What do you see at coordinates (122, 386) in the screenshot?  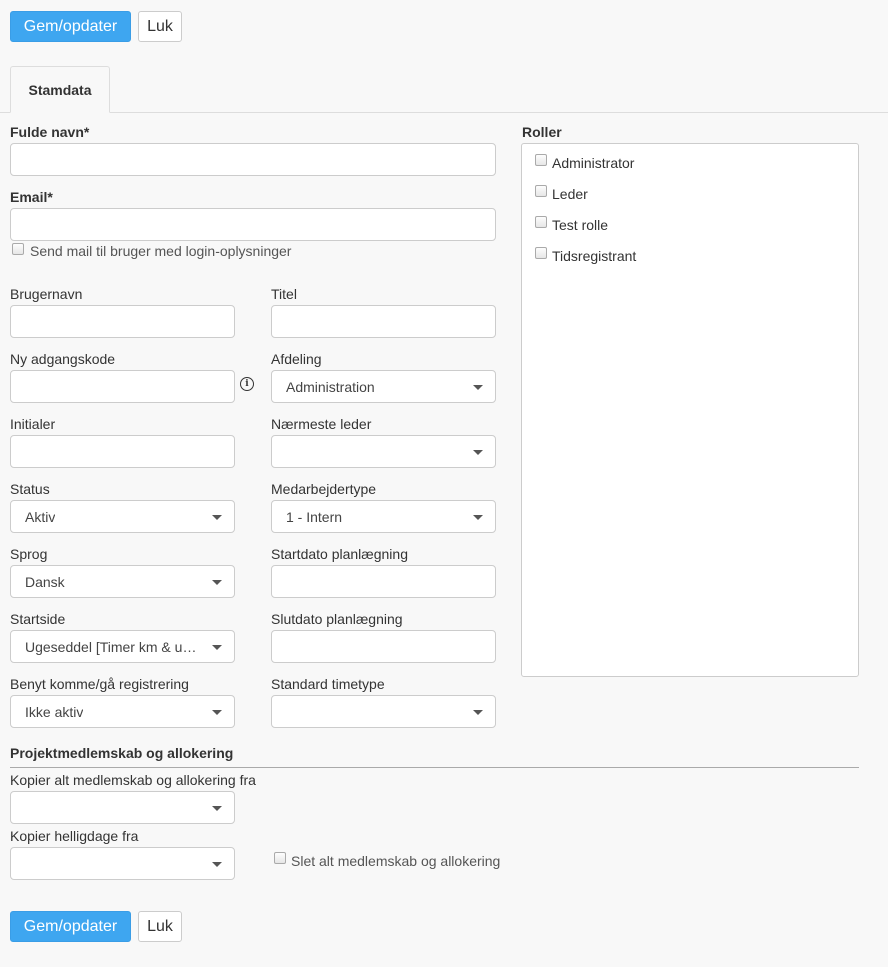 I see `password-input` at bounding box center [122, 386].